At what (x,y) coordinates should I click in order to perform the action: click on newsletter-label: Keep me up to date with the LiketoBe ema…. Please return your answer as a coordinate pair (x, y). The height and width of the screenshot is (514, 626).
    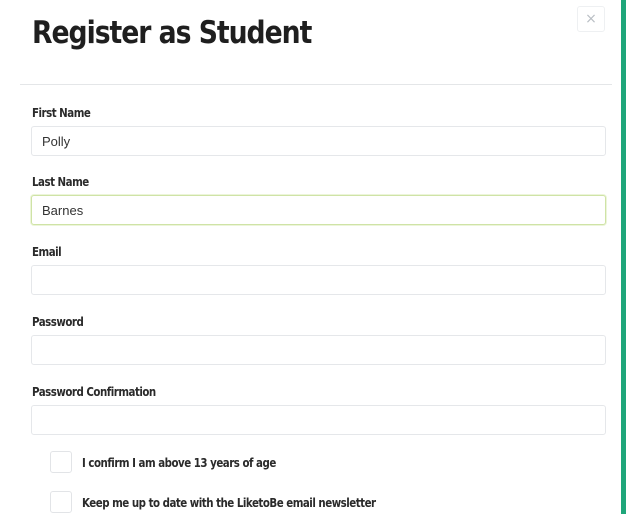
    Looking at the image, I should click on (229, 502).